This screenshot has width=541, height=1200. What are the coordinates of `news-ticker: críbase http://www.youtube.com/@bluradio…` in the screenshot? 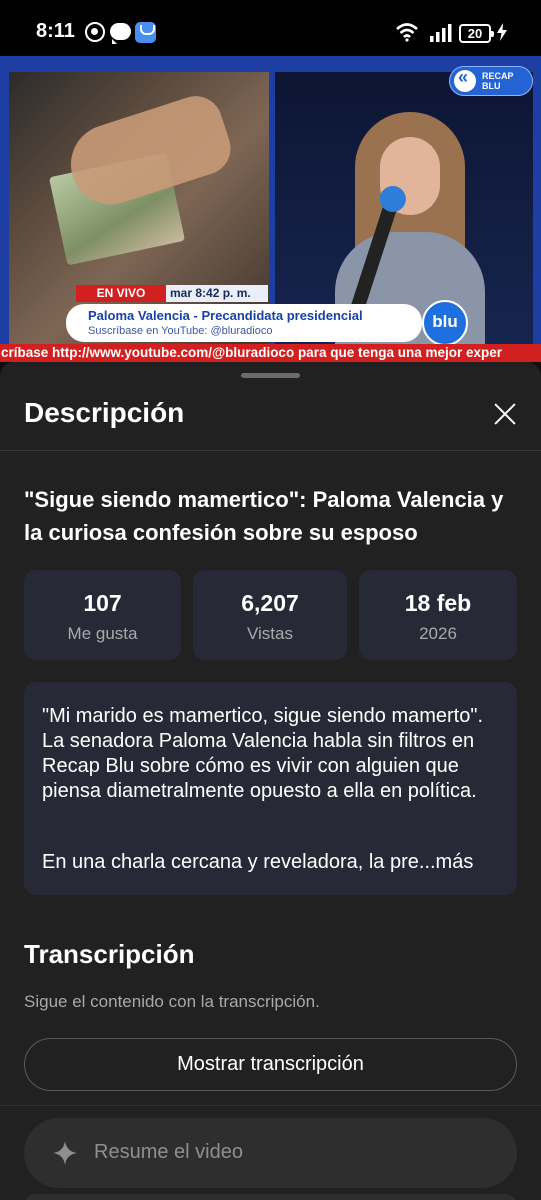 It's located at (270, 353).